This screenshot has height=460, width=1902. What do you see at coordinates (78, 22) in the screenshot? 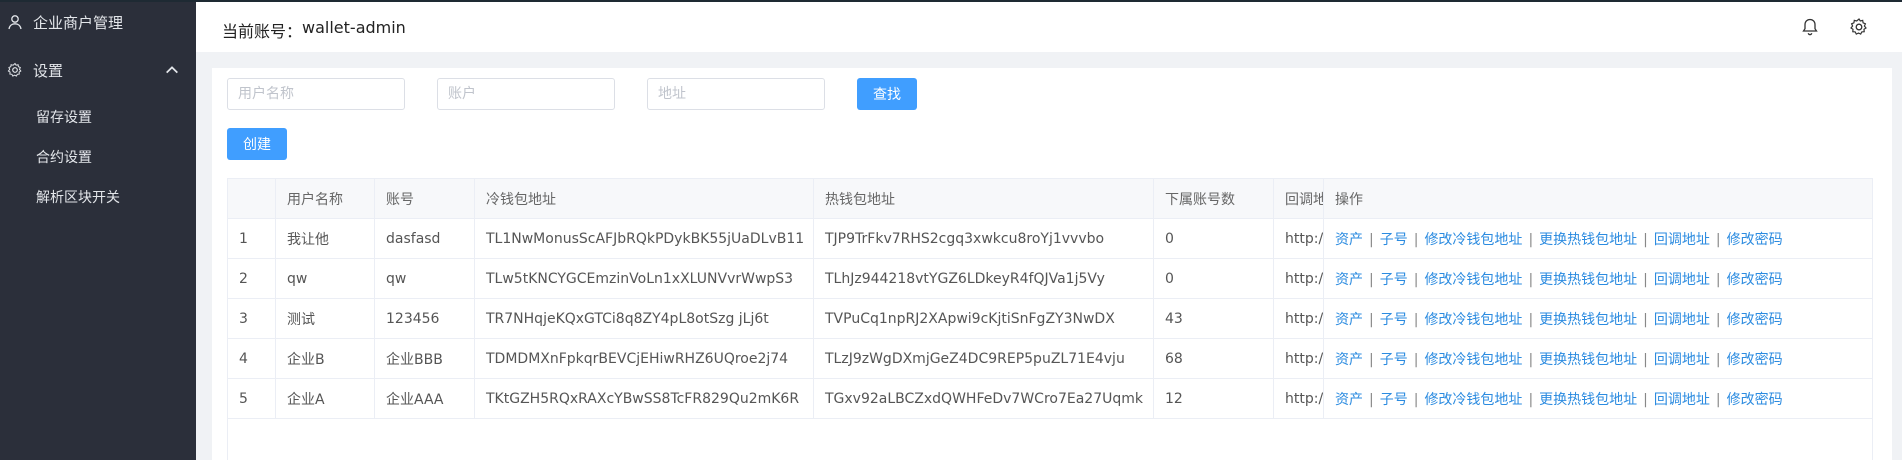
I see `sidebar-item-label: 企业商户管理` at bounding box center [78, 22].